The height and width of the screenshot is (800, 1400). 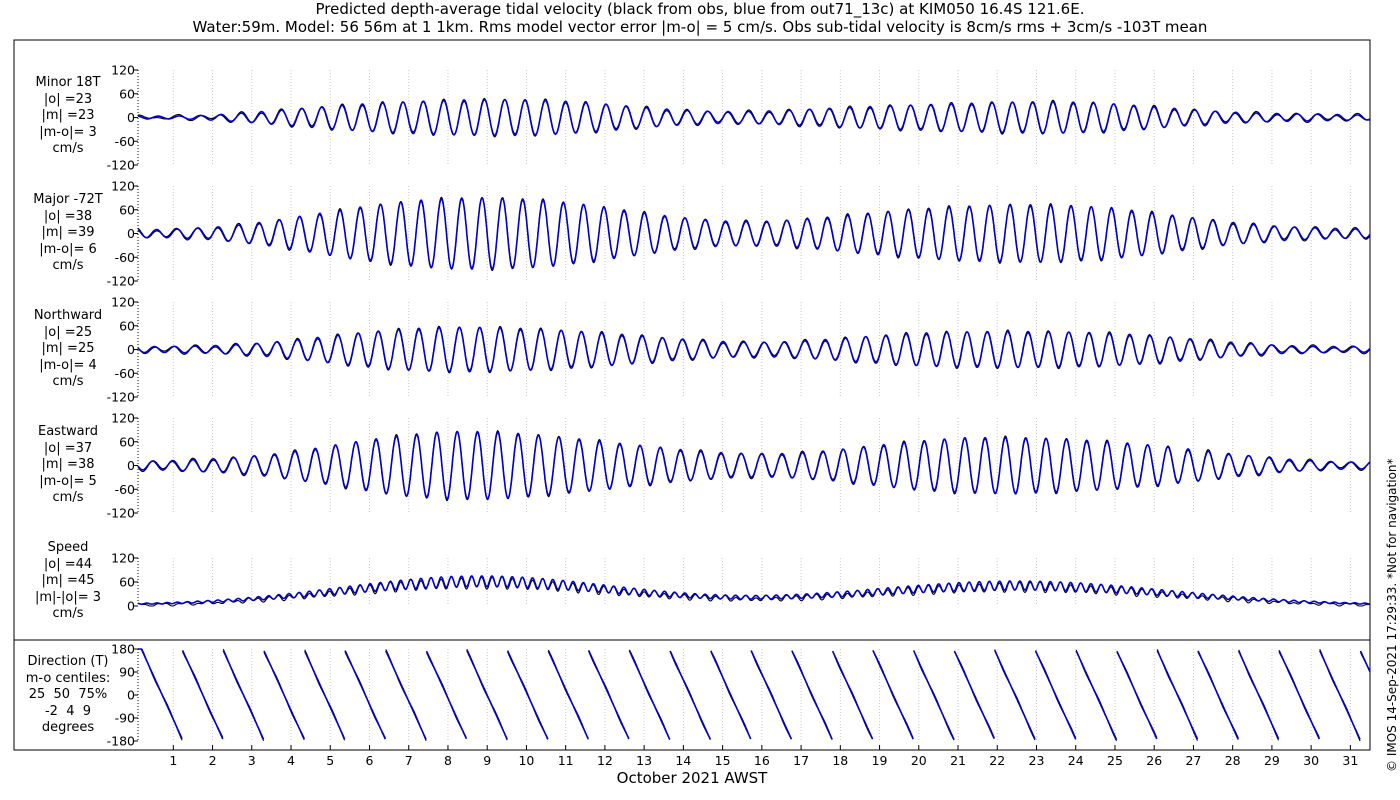 I want to click on panel-1-label-line-3: |m| =23, so click(x=68, y=115).